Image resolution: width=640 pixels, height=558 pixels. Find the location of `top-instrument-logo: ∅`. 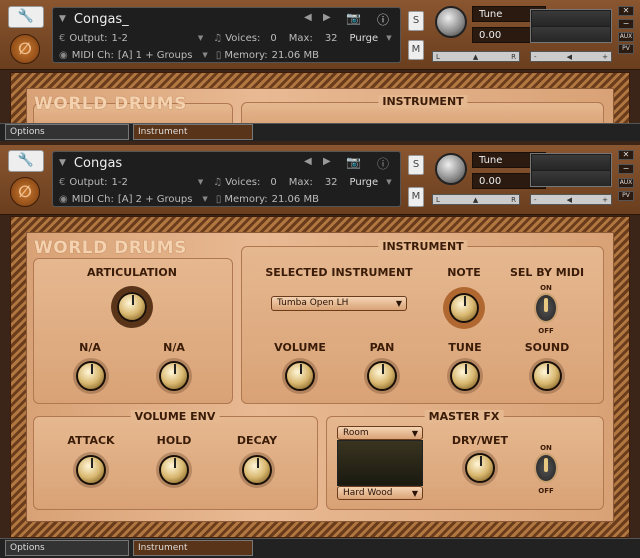

top-instrument-logo: ∅ is located at coordinates (25, 49).